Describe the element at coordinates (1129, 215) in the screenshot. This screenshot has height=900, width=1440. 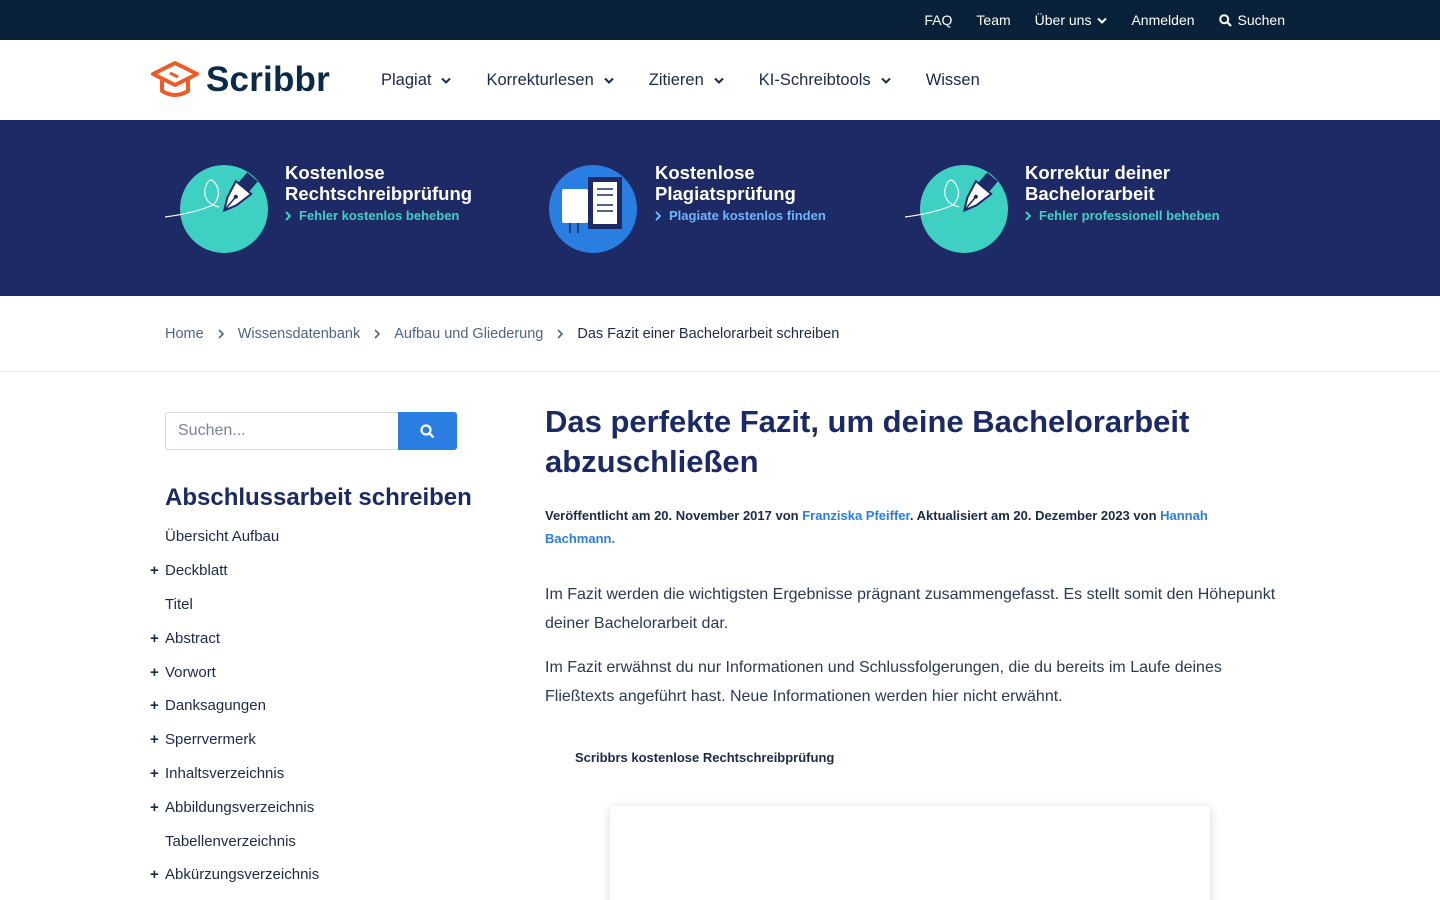
I see `promo-link-label: Fehler professionell beheben` at that location.